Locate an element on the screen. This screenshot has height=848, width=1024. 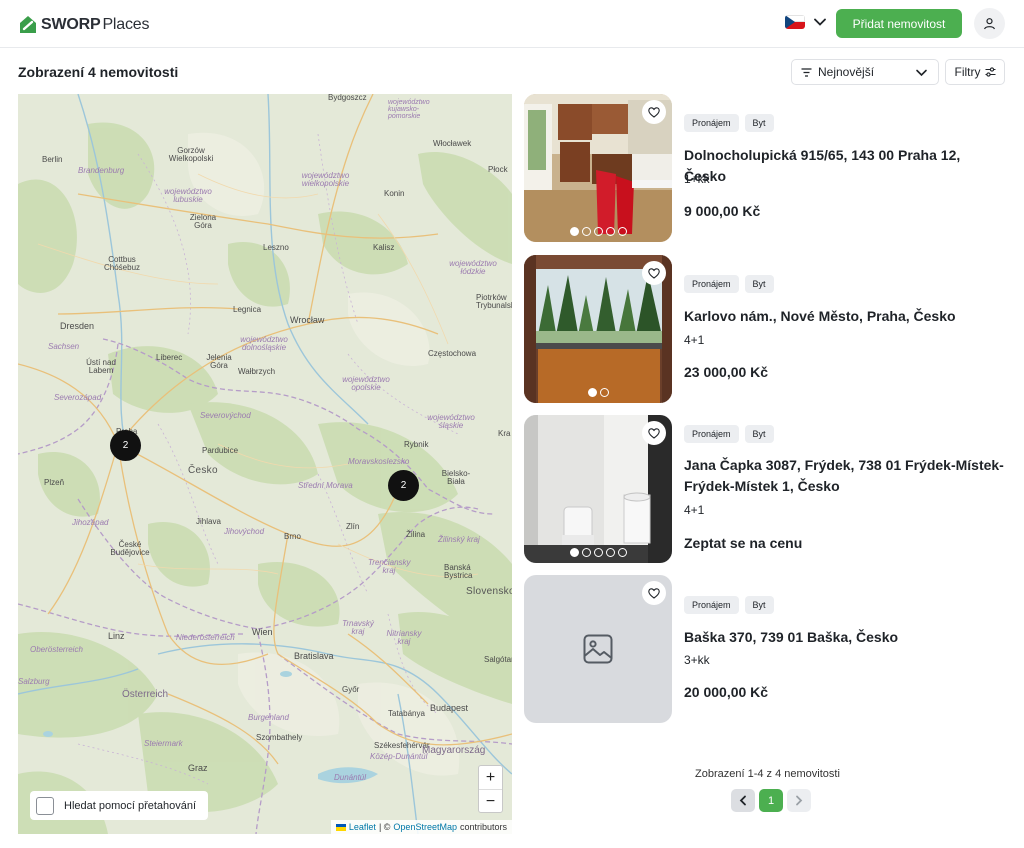
map-label-jihozapad: Jihozápad is located at coordinates (90, 522).